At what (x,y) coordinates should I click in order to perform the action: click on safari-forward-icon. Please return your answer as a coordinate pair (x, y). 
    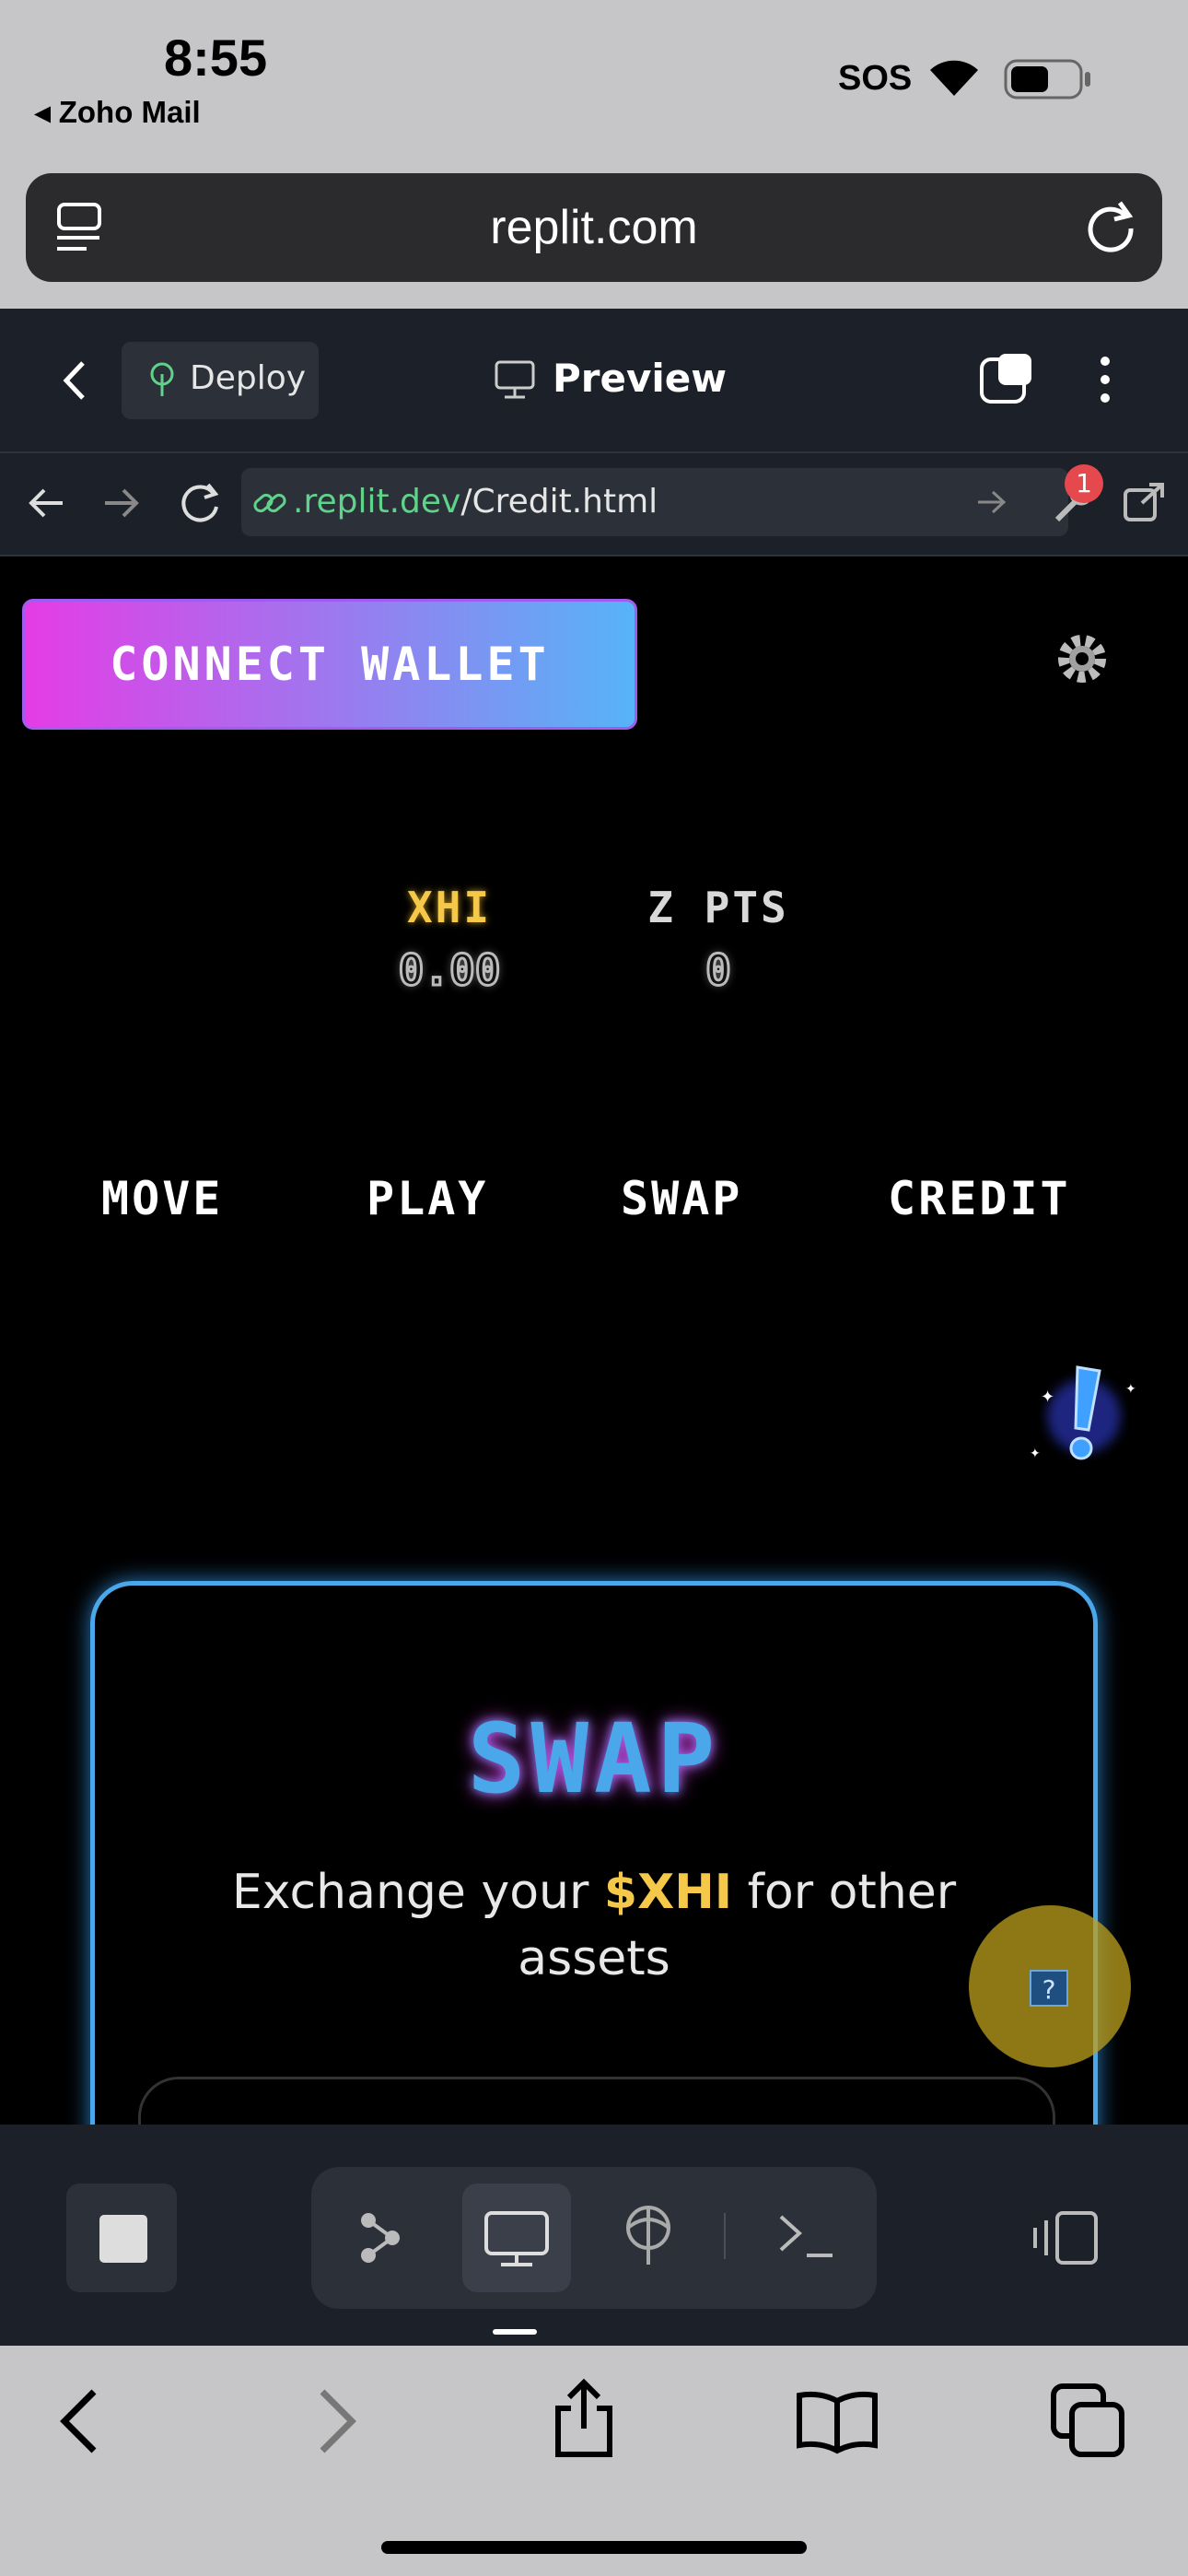
    Looking at the image, I should click on (338, 2421).